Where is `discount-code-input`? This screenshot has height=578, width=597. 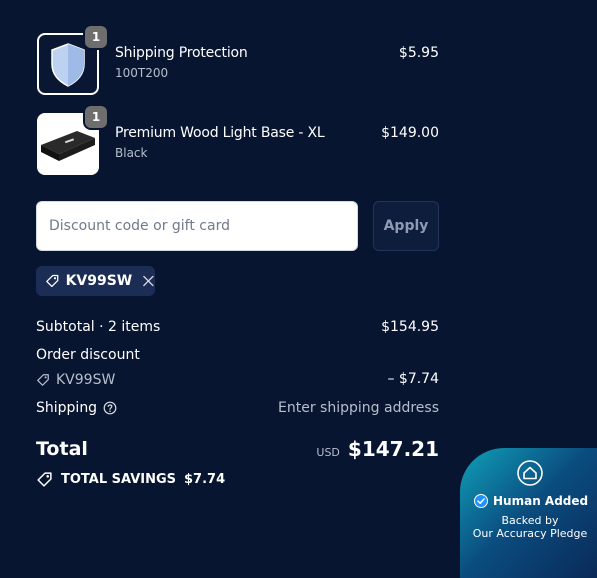
discount-code-input is located at coordinates (197, 226).